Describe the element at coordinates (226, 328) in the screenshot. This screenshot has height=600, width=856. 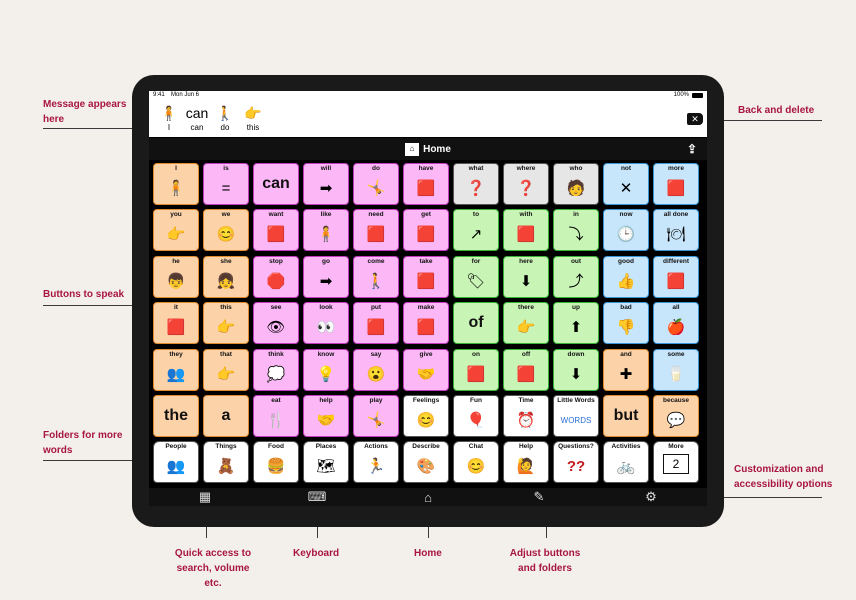
I see `button-symbol-icon: 👉` at that location.